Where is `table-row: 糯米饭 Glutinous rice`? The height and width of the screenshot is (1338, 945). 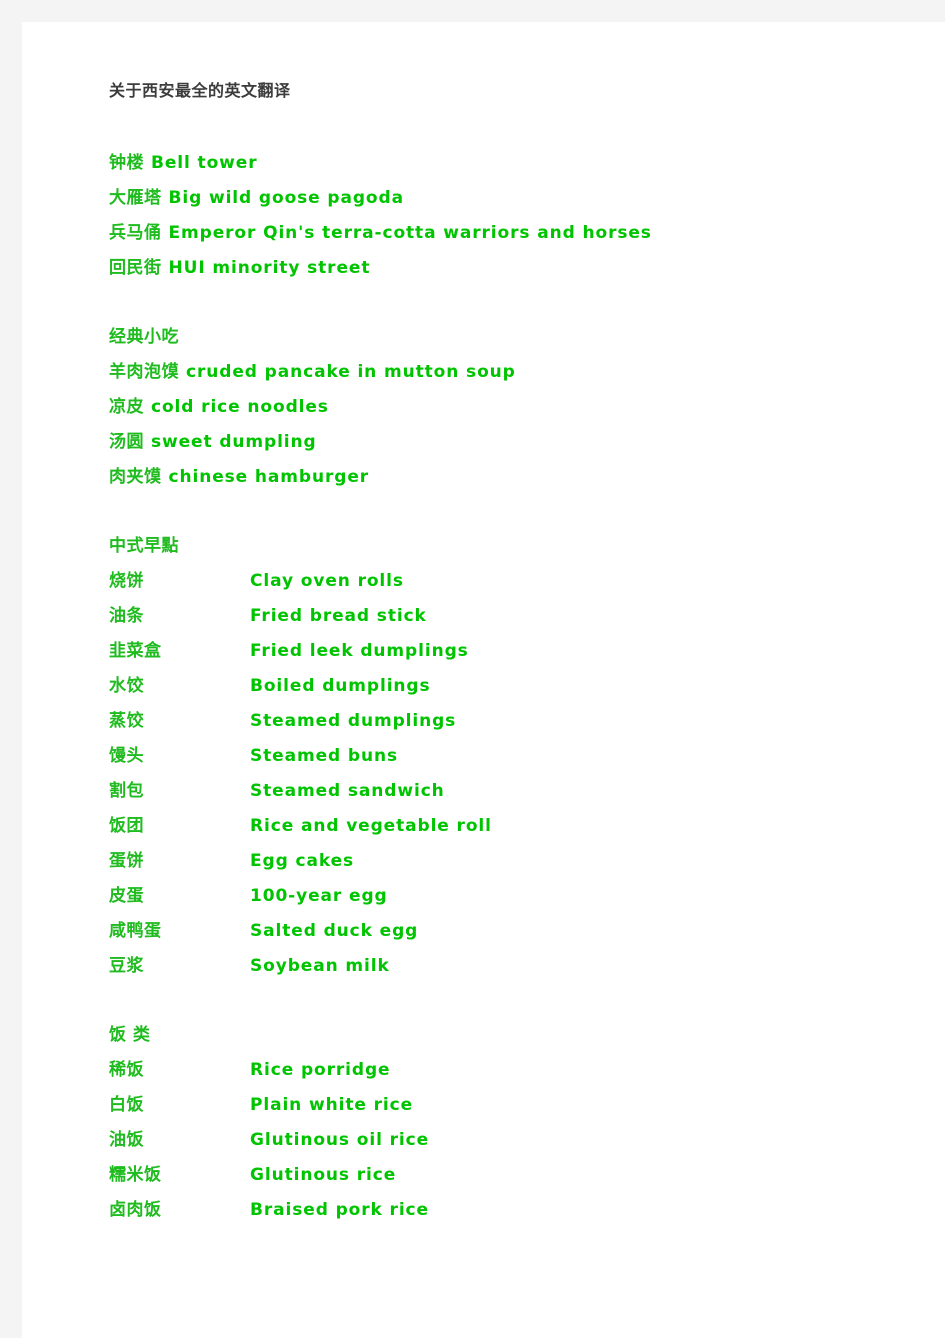
table-row: 糯米饭 Glutinous rice is located at coordinates (499, 1175).